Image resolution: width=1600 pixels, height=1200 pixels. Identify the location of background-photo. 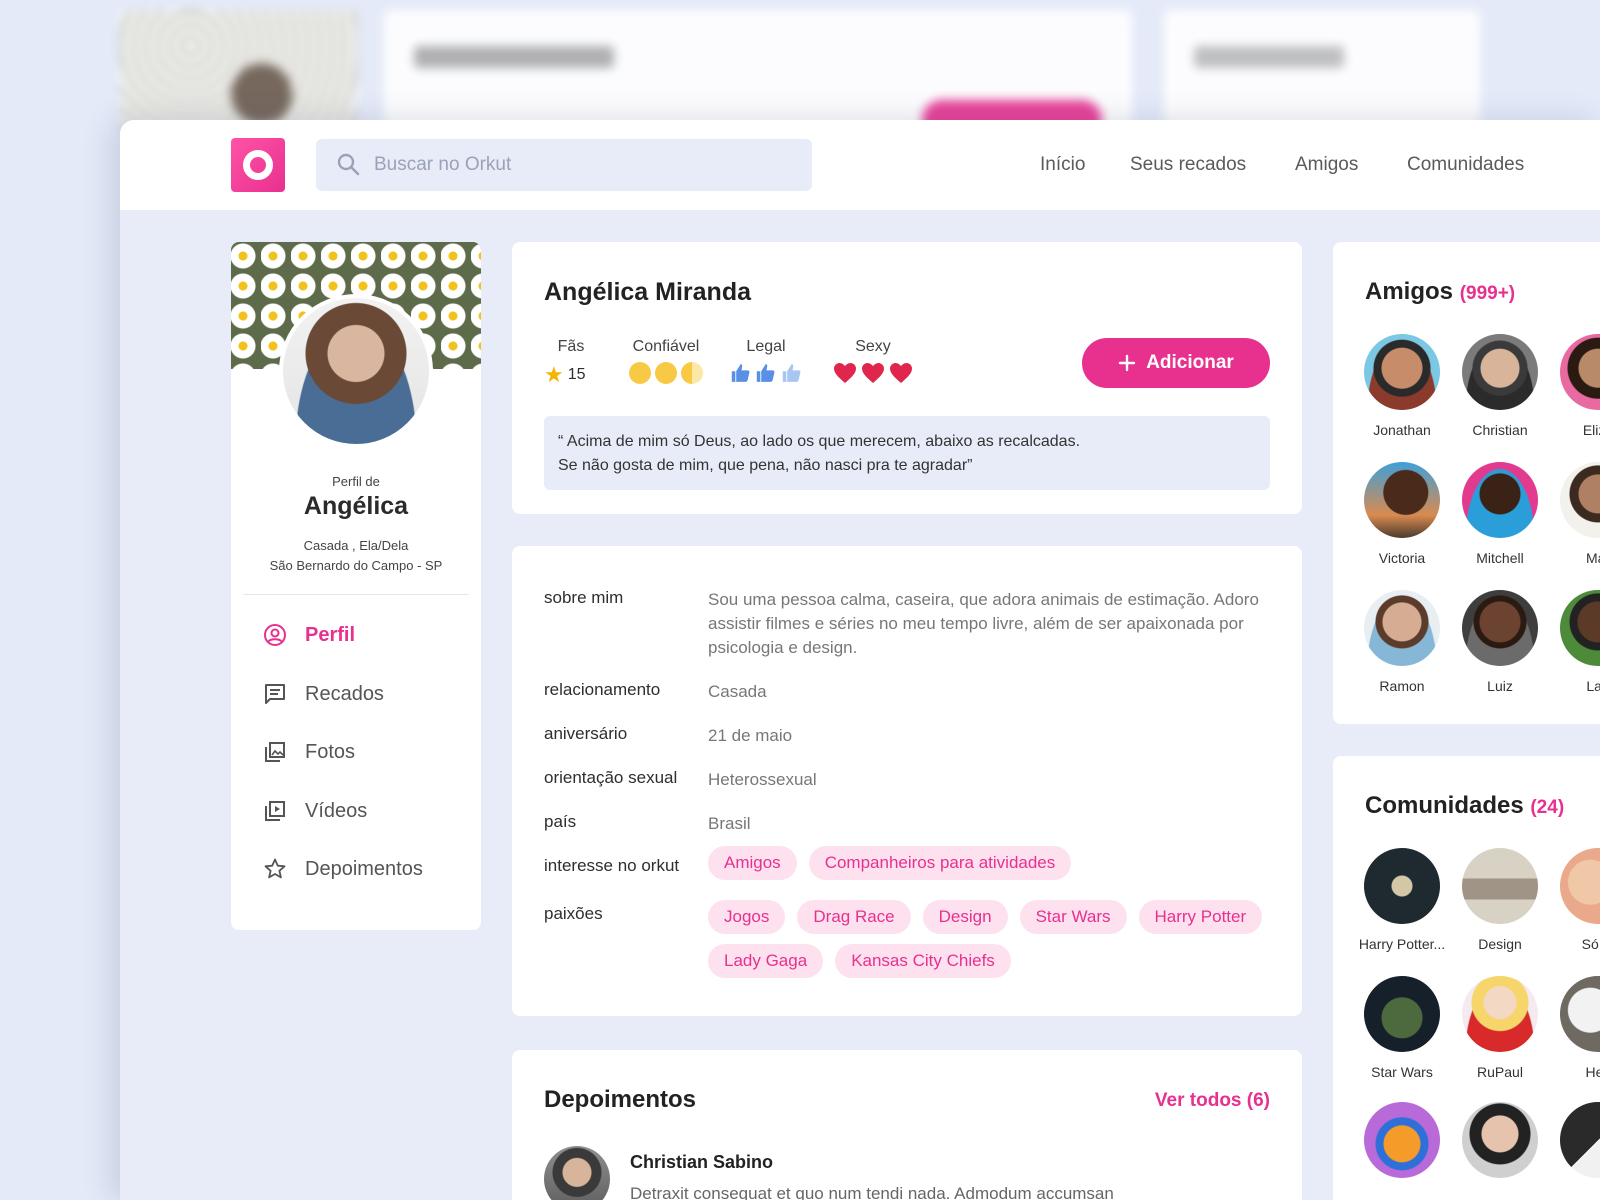
(238, 70).